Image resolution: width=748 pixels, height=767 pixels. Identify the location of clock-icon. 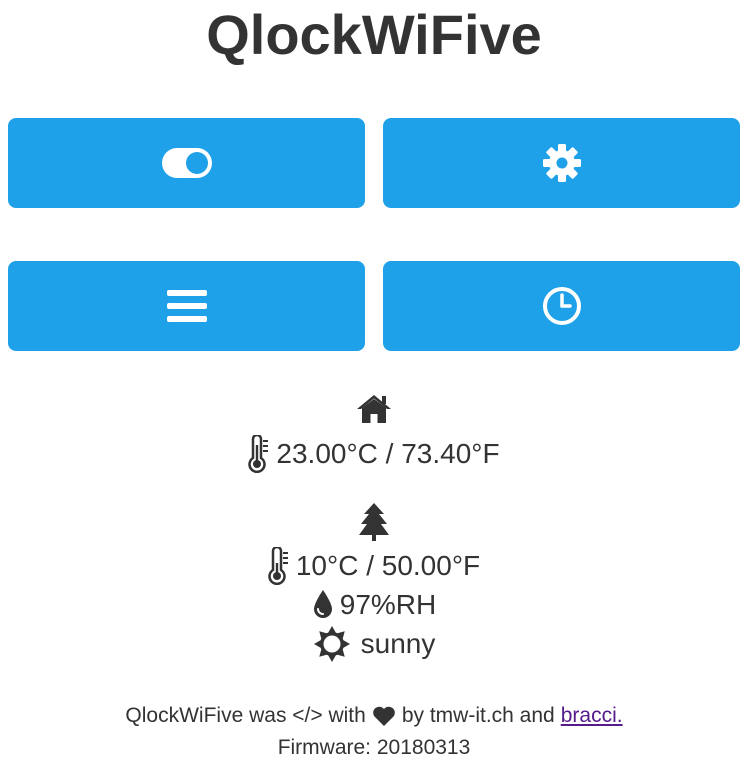
(562, 306).